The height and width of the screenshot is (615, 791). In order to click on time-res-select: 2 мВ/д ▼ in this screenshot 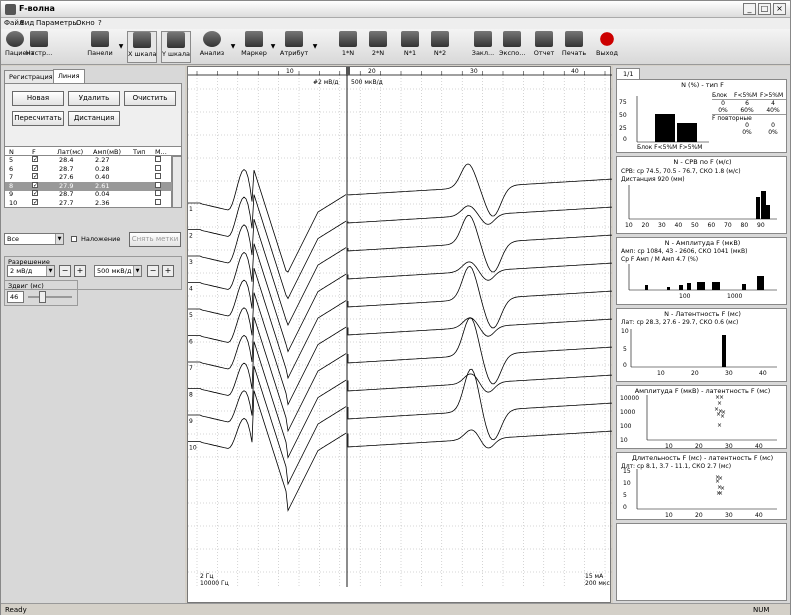, I will do `click(31, 271)`.